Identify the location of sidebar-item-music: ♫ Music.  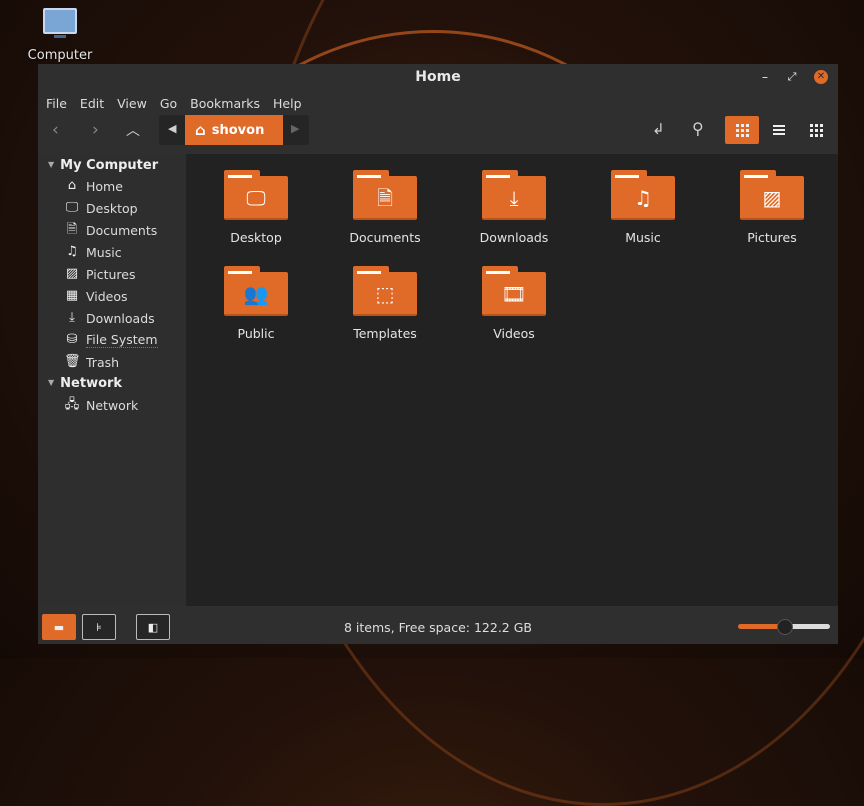
(93, 252).